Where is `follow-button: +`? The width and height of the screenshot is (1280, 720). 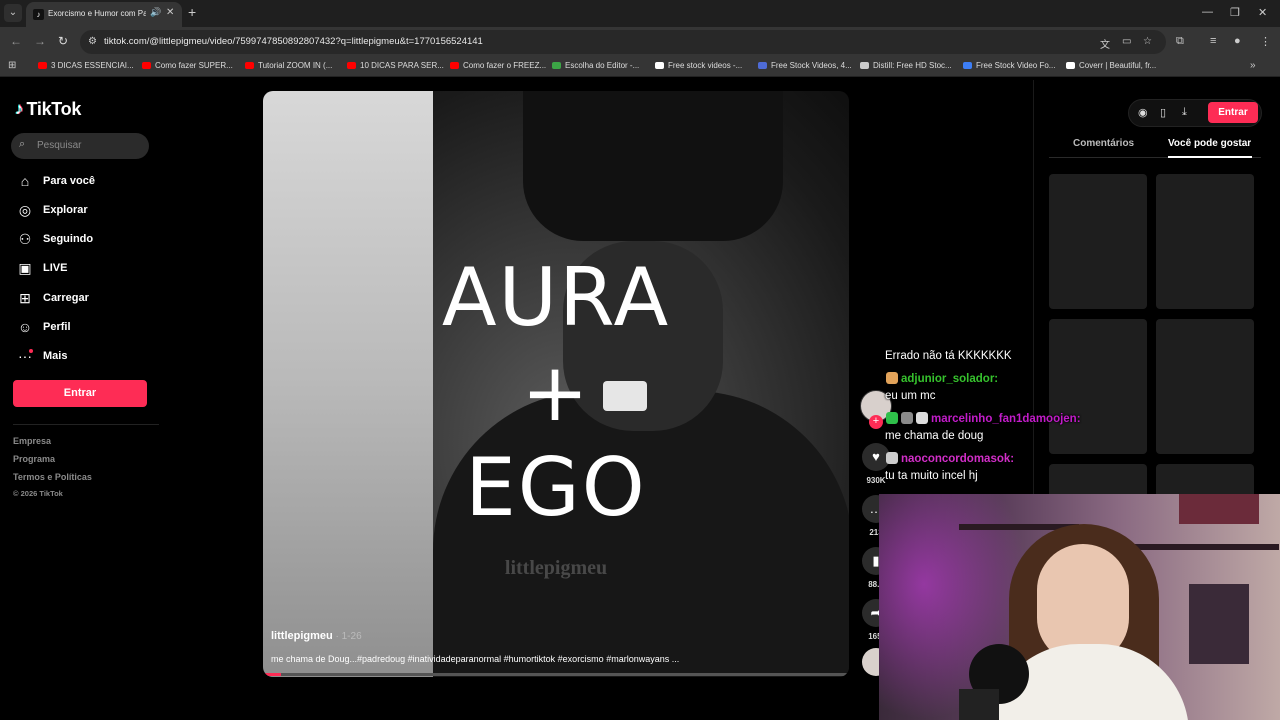 follow-button: + is located at coordinates (876, 422).